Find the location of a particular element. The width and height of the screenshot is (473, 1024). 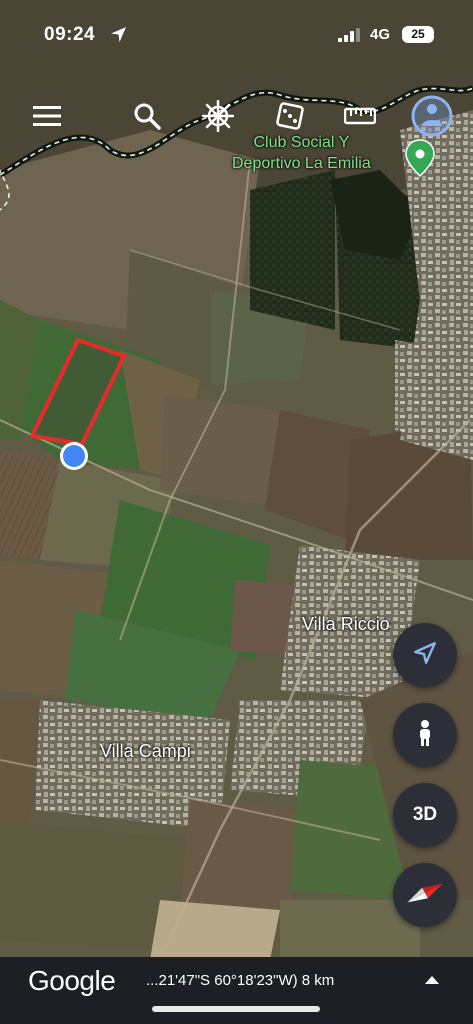

battery-level: 25 is located at coordinates (418, 34).